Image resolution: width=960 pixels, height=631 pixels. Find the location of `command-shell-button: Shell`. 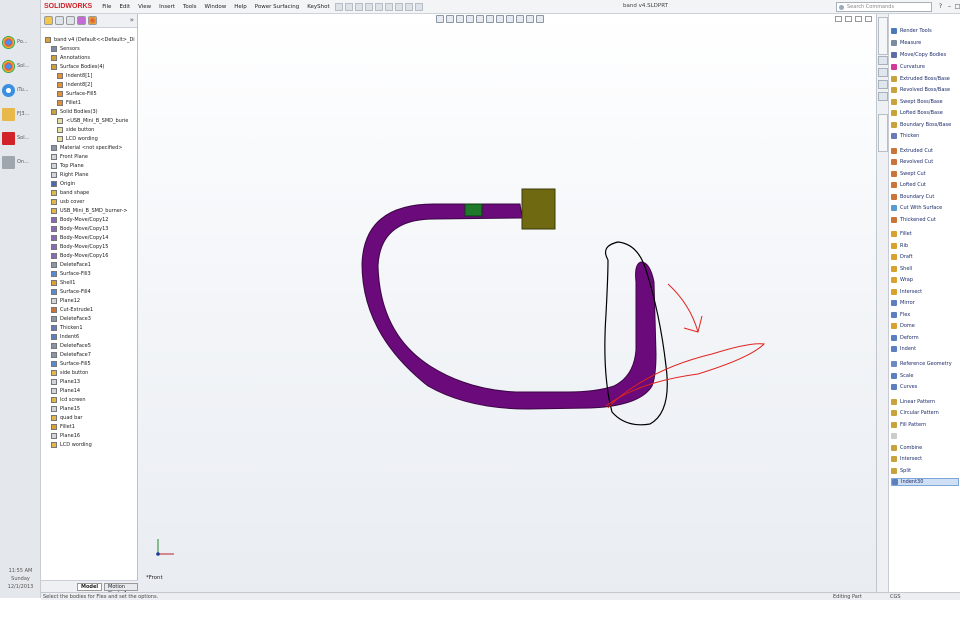

command-shell-button: Shell is located at coordinates (925, 269).